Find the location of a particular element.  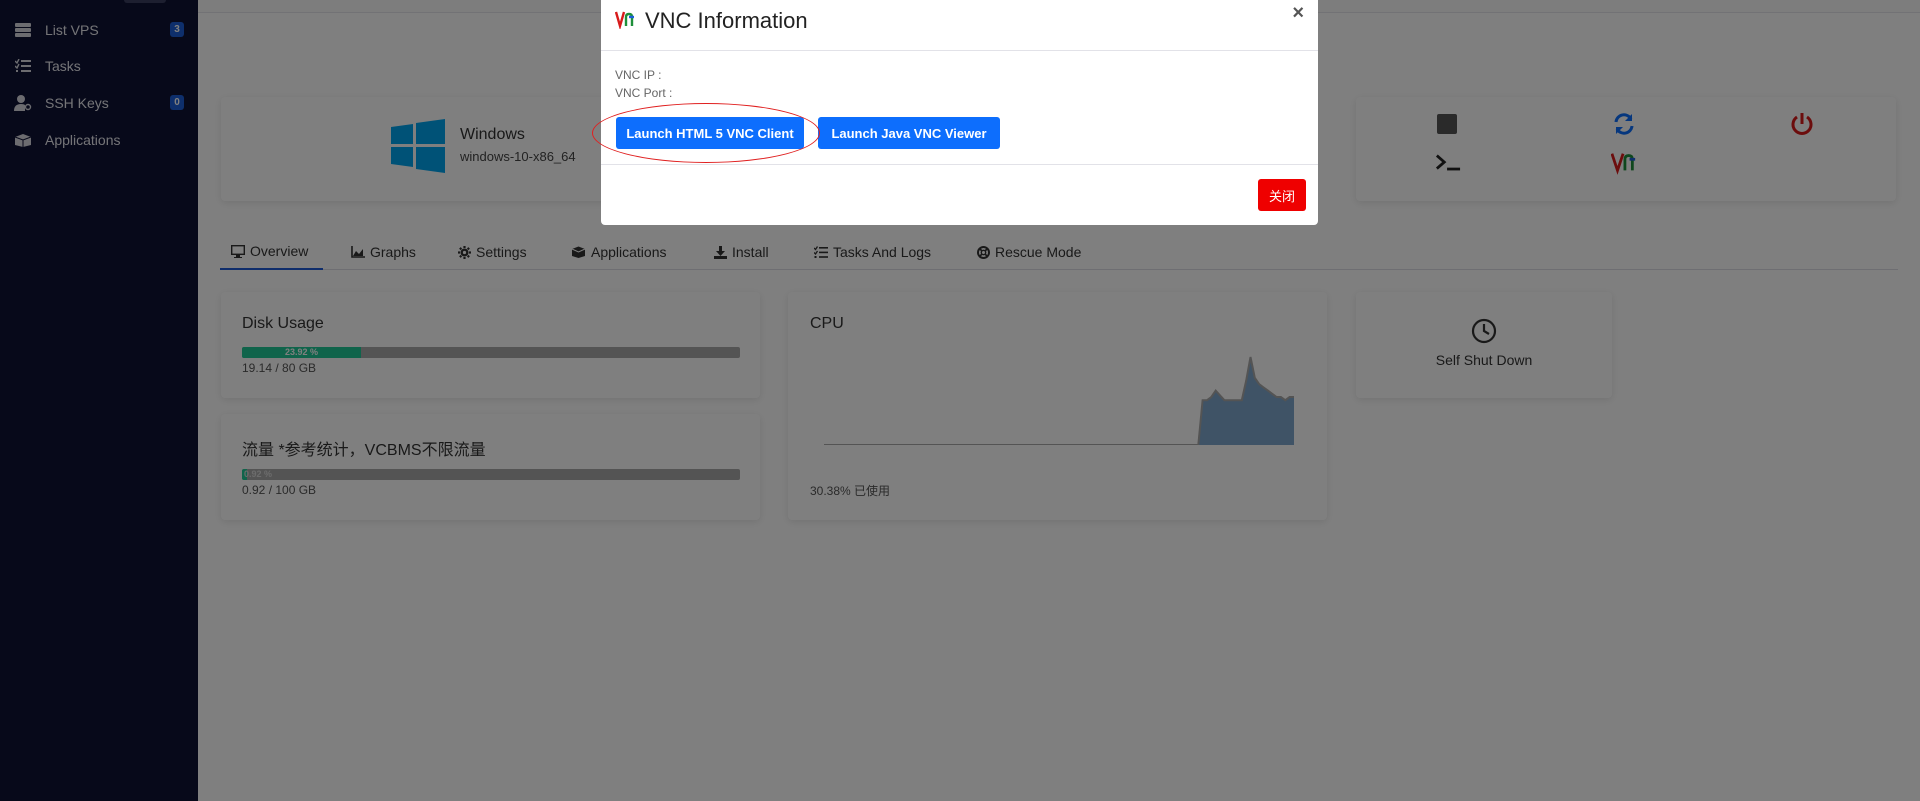

vnc-ip-label: VNC IP : is located at coordinates (638, 75).